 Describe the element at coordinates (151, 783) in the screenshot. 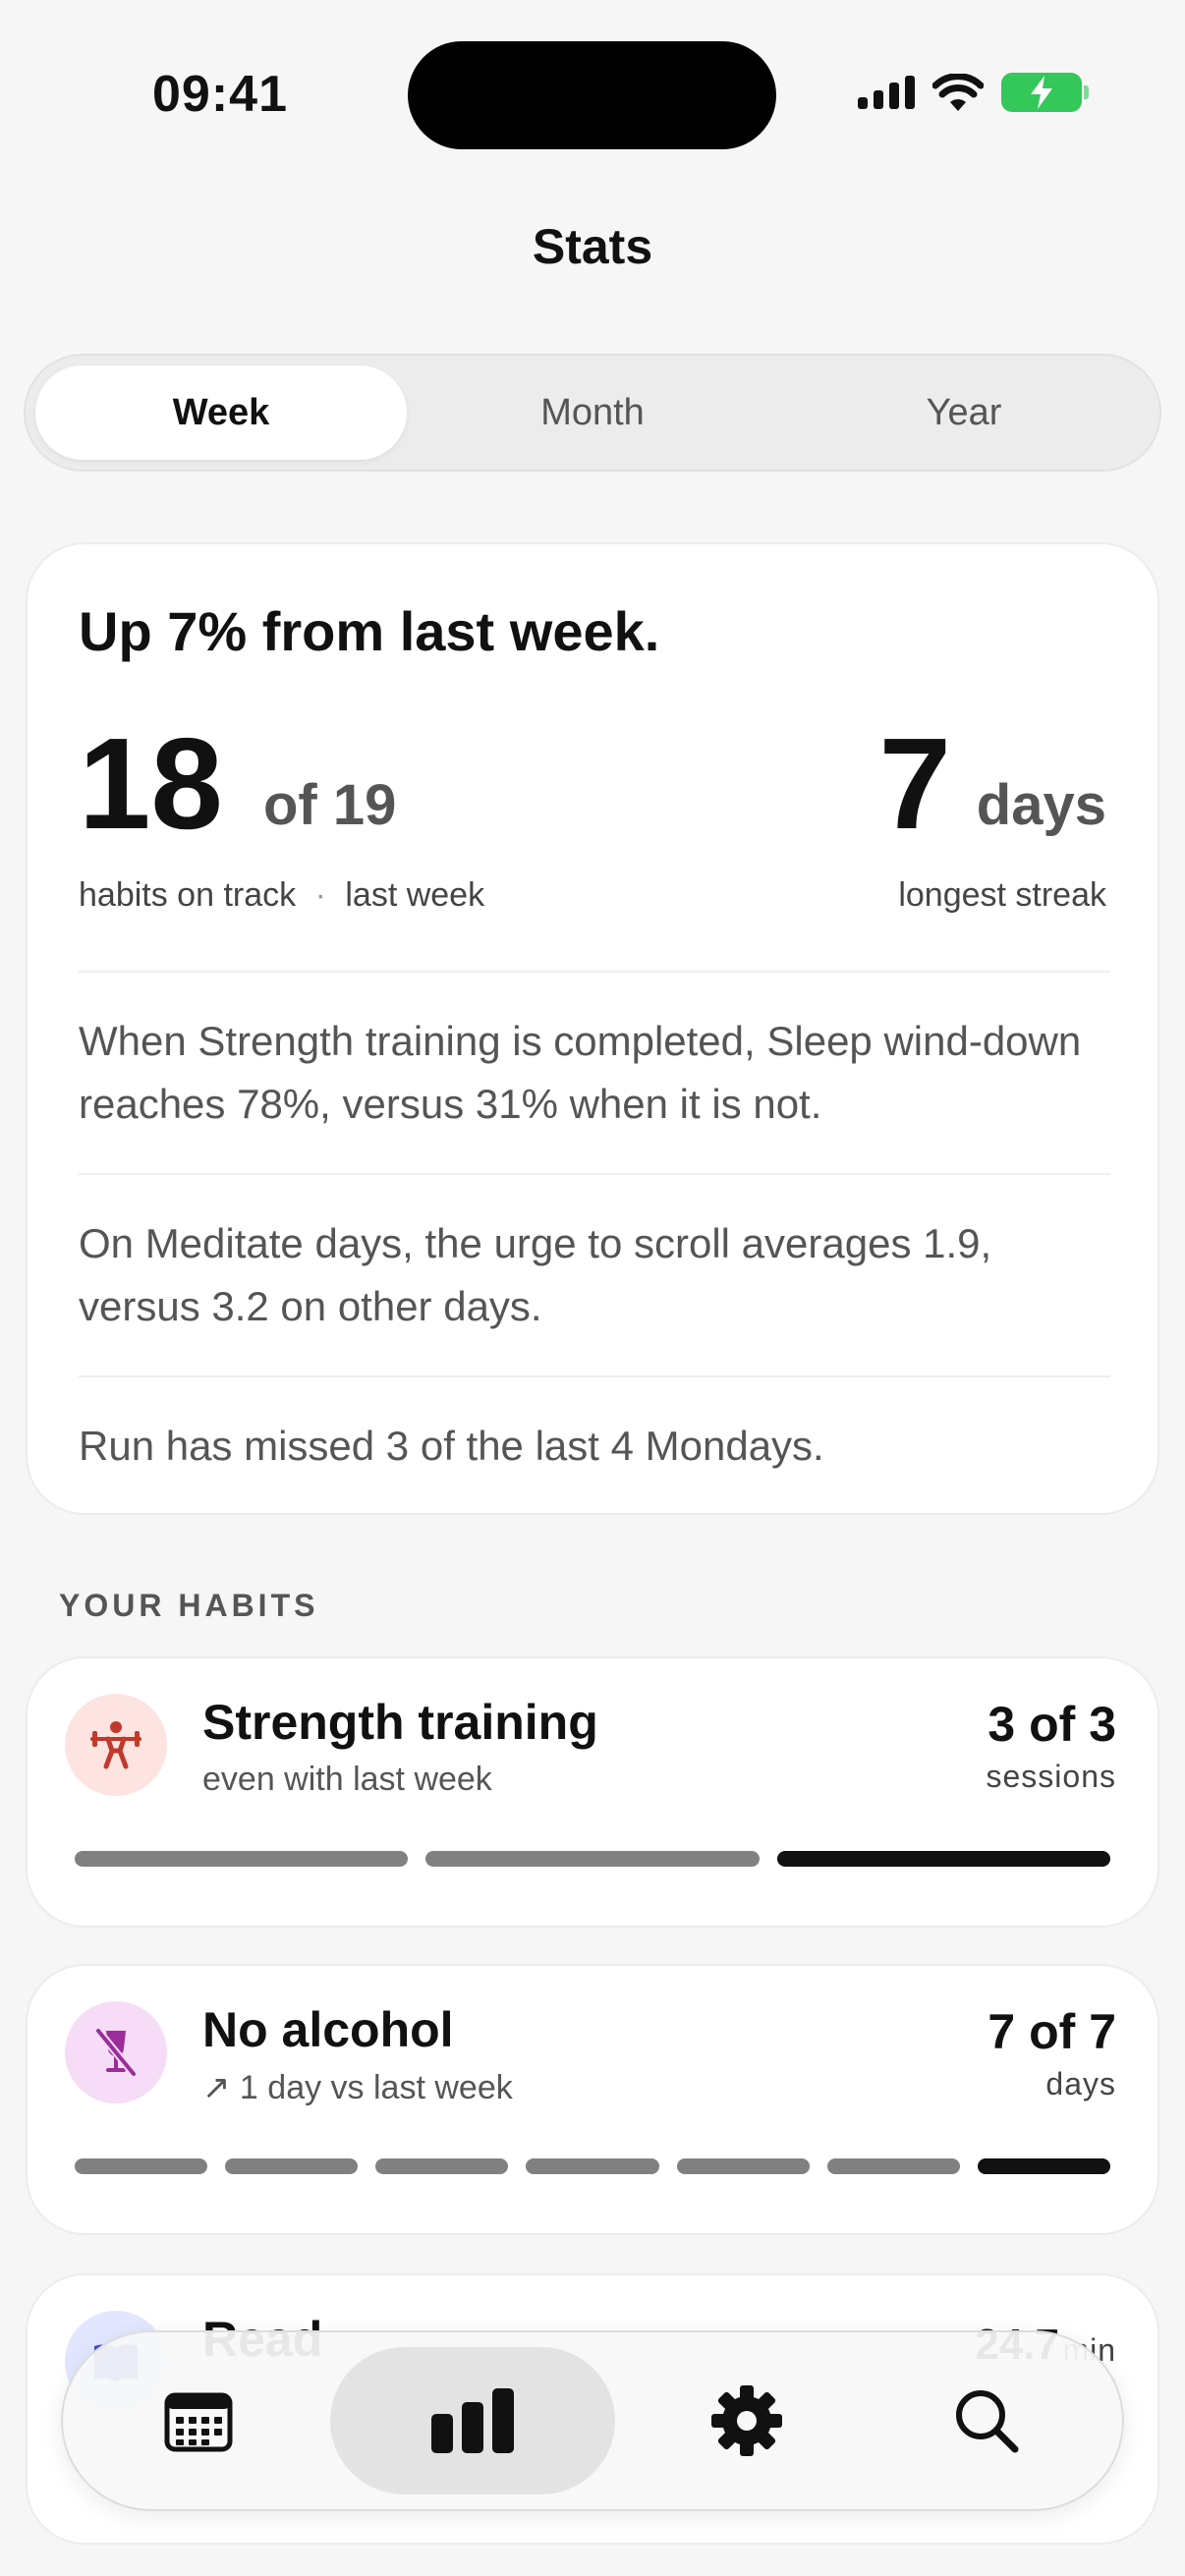

I see `on-track-value: 18` at that location.